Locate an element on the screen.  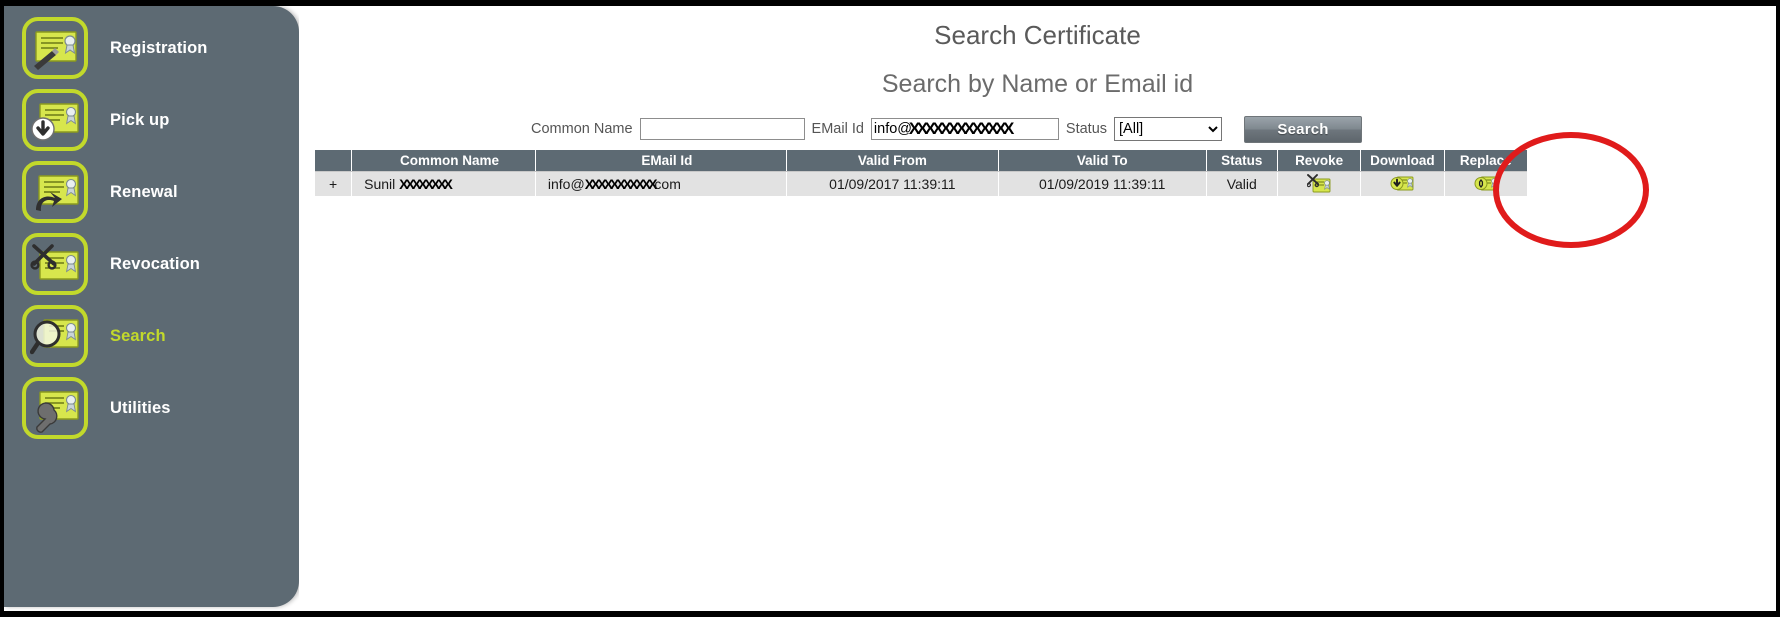
certificate-magnifier-icon is located at coordinates (55, 336).